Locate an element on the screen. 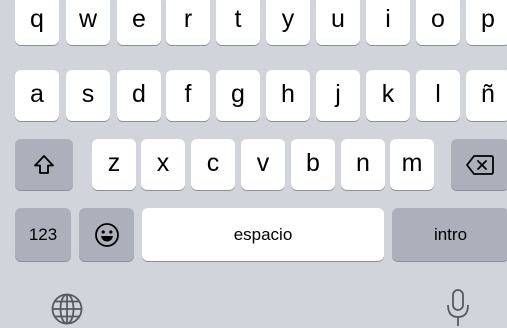  key-label: q is located at coordinates (37, 19).